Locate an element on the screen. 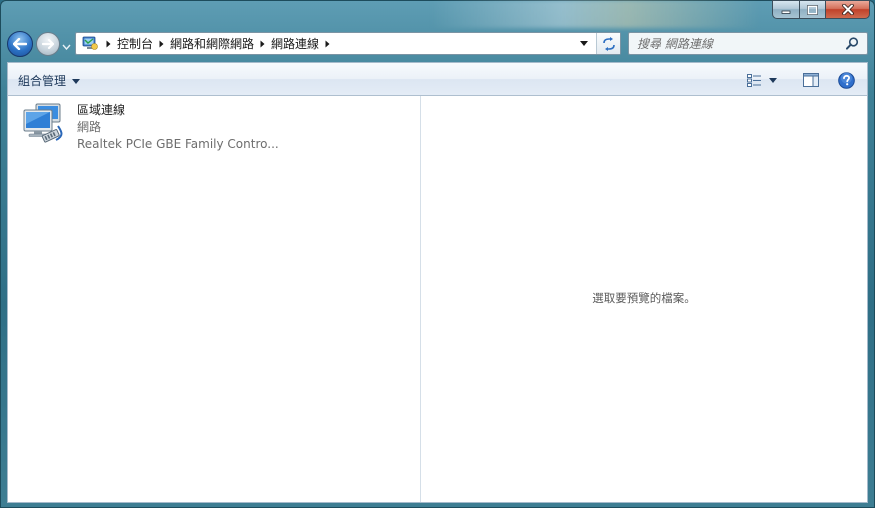  address-history-dropdown is located at coordinates (584, 43).